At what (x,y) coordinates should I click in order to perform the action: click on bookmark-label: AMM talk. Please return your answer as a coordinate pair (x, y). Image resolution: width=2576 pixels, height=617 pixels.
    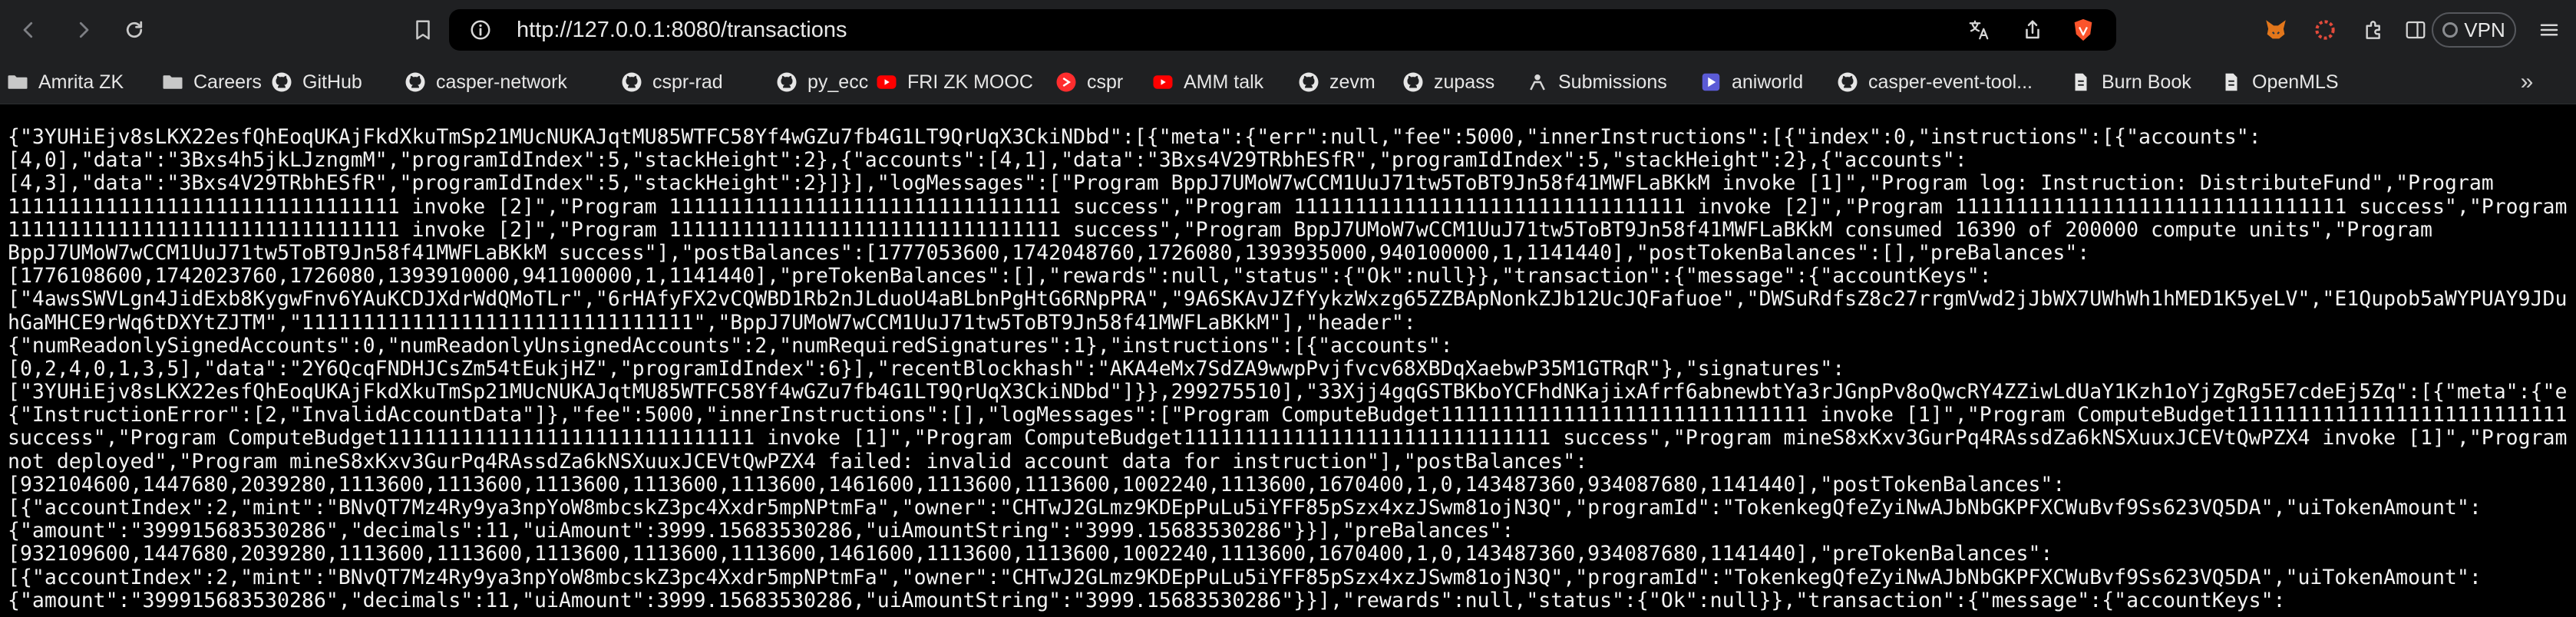
    Looking at the image, I should click on (1224, 82).